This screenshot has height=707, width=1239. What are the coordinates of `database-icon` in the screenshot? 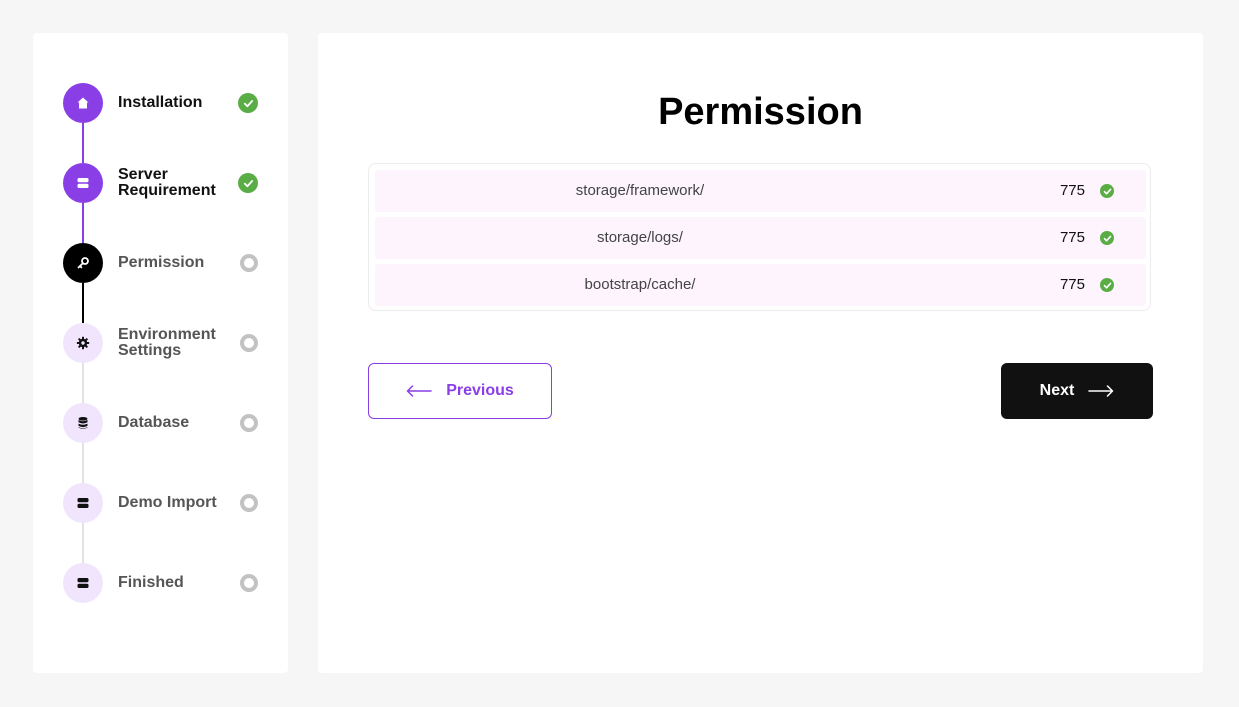 It's located at (83, 423).